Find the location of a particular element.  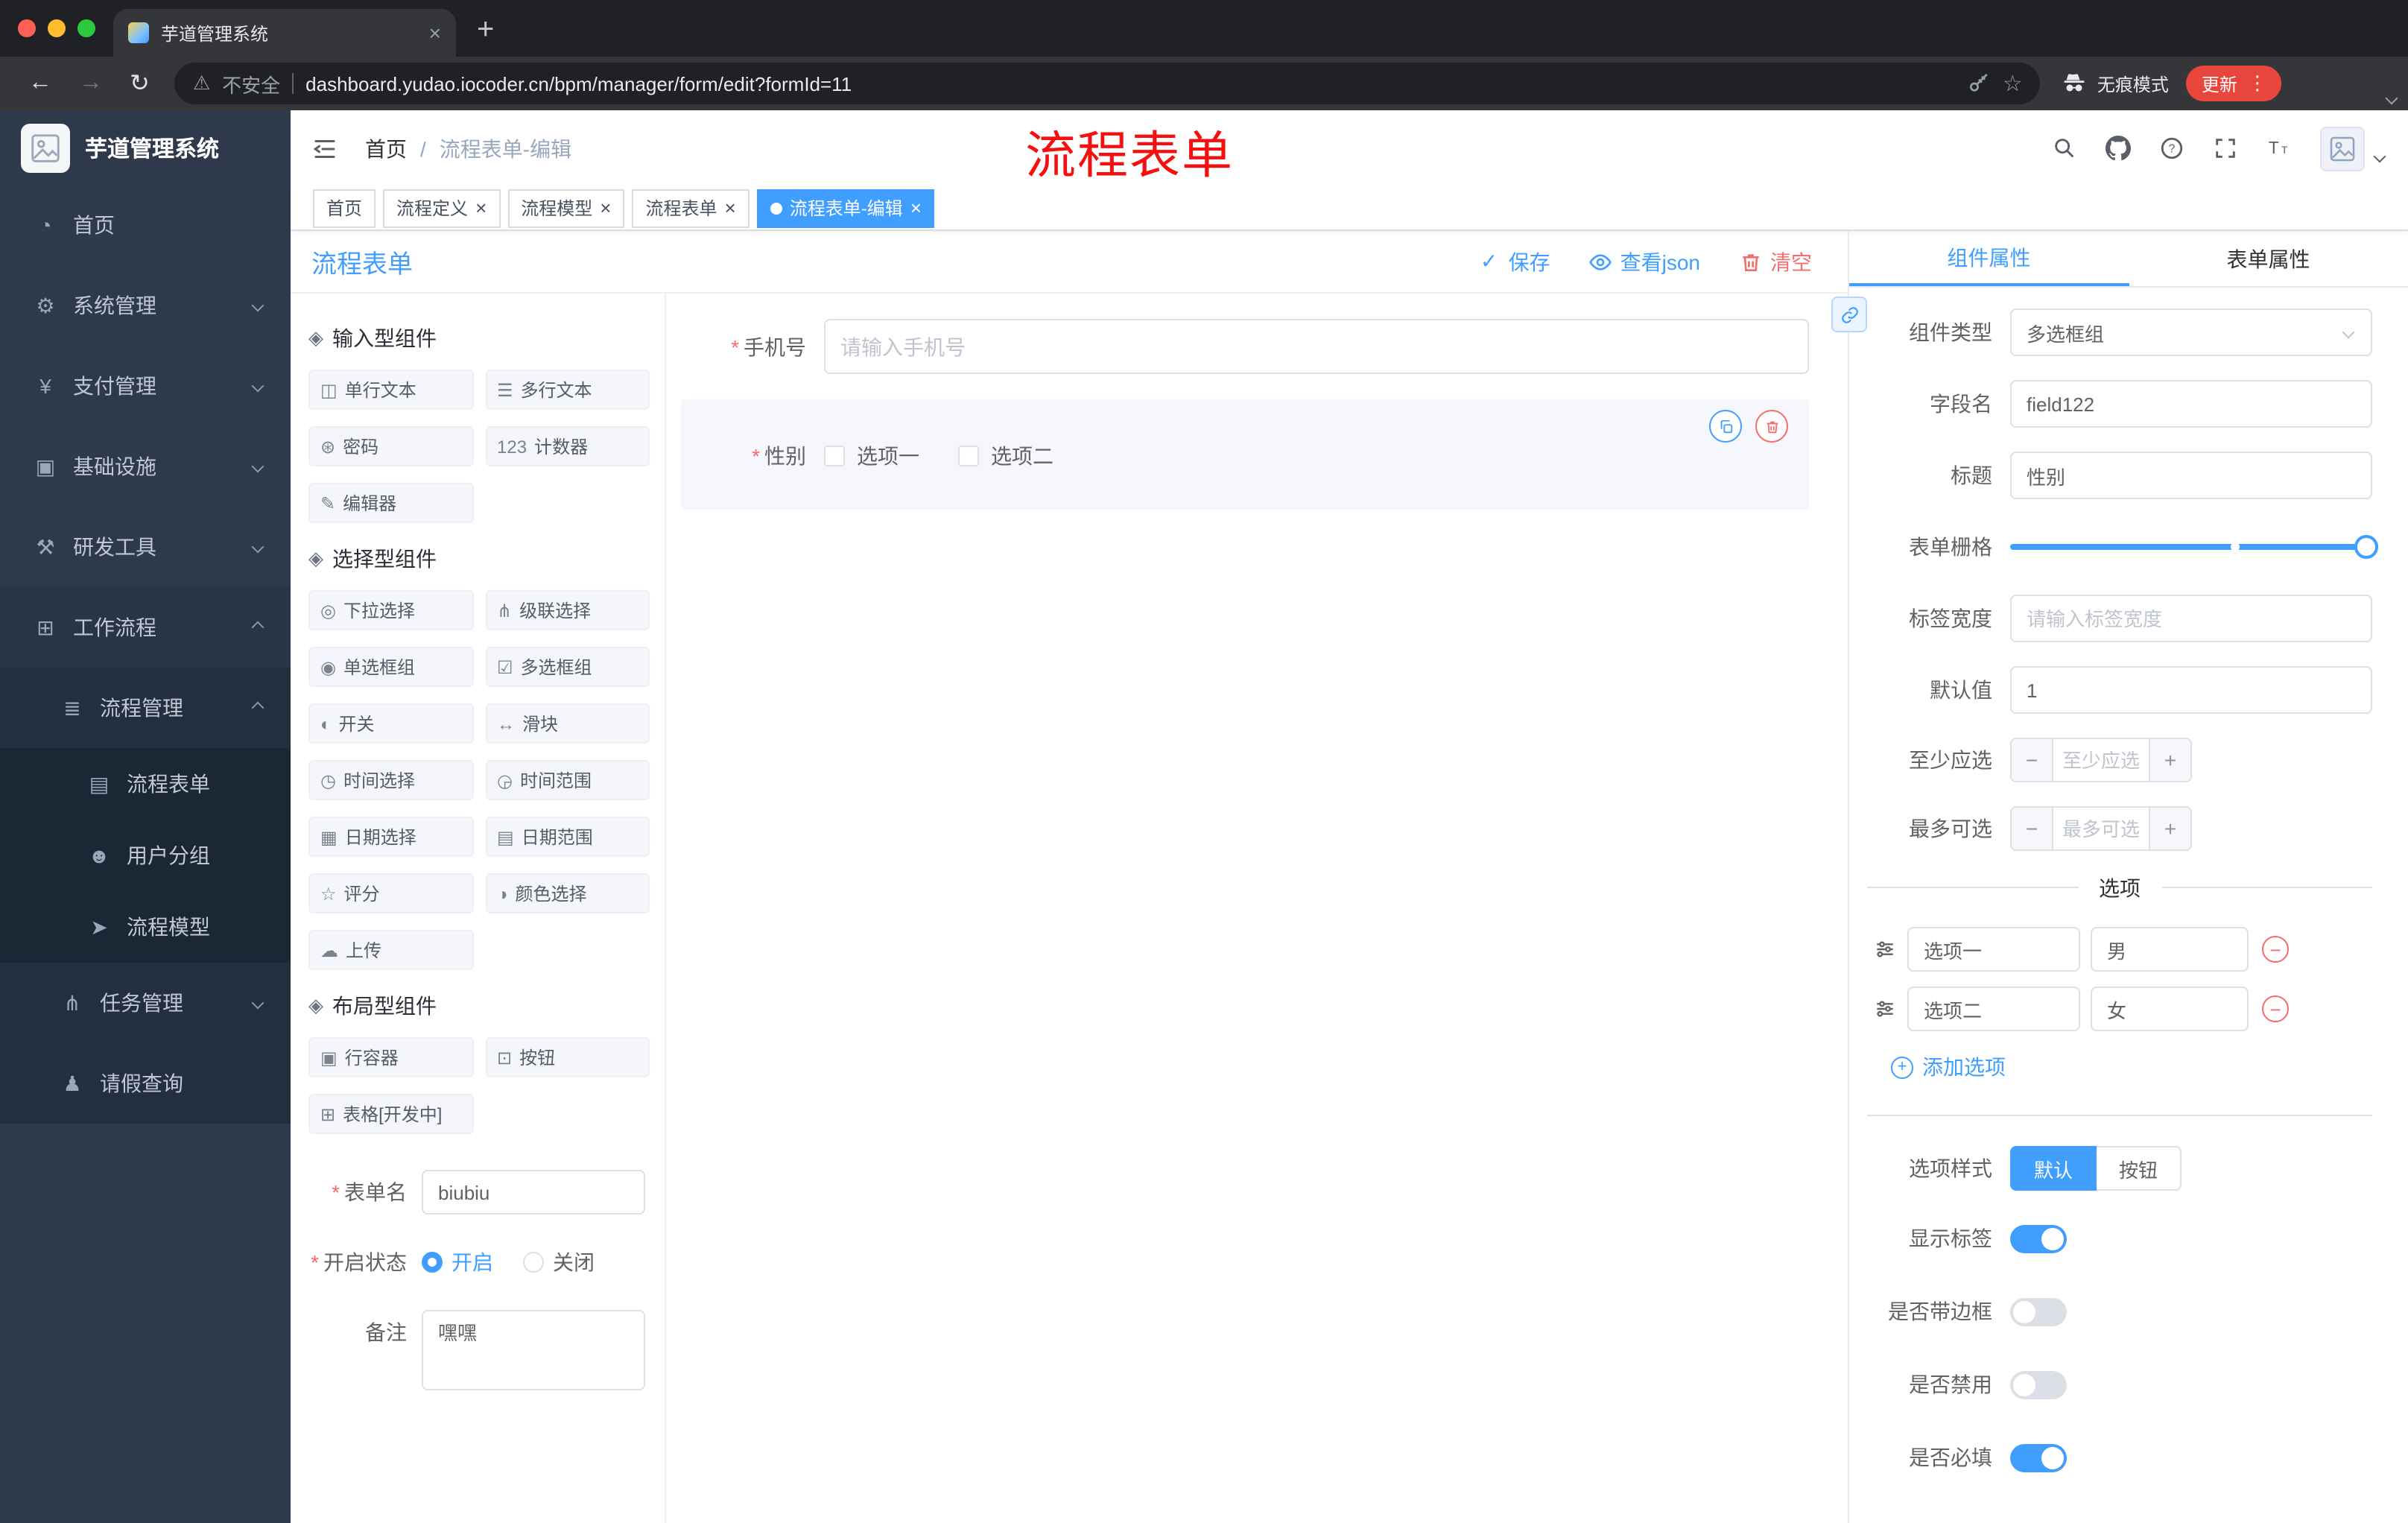

github-icon is located at coordinates (2118, 149).